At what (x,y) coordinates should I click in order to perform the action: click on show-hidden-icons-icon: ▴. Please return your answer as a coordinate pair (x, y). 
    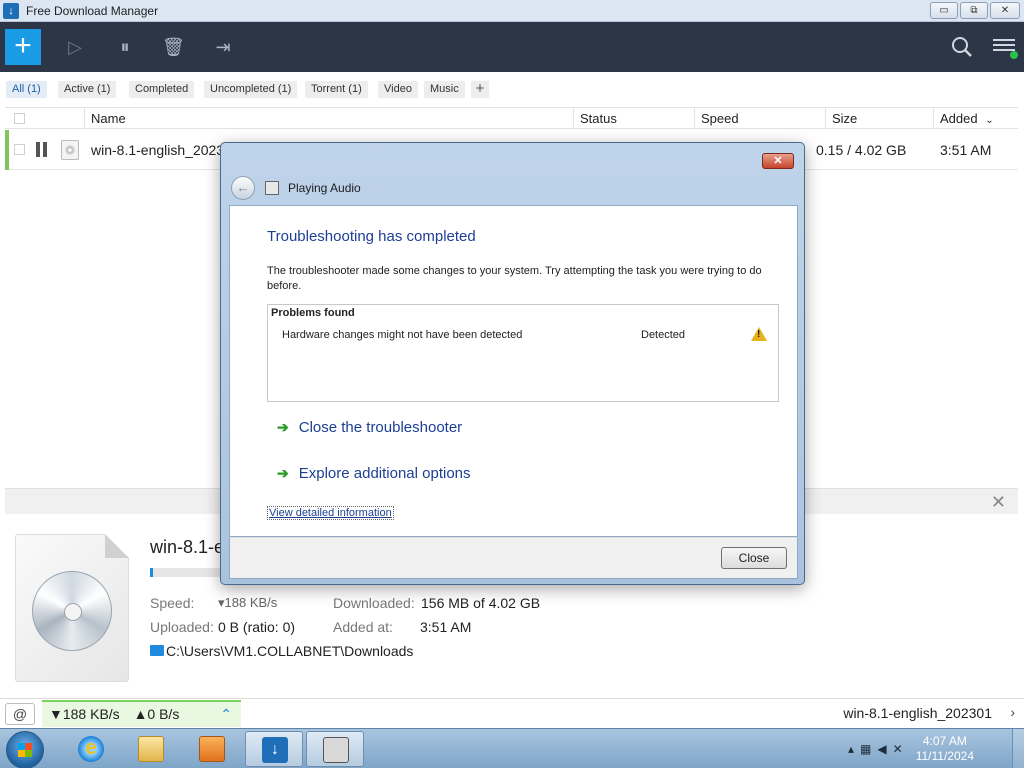
    Looking at the image, I should click on (854, 749).